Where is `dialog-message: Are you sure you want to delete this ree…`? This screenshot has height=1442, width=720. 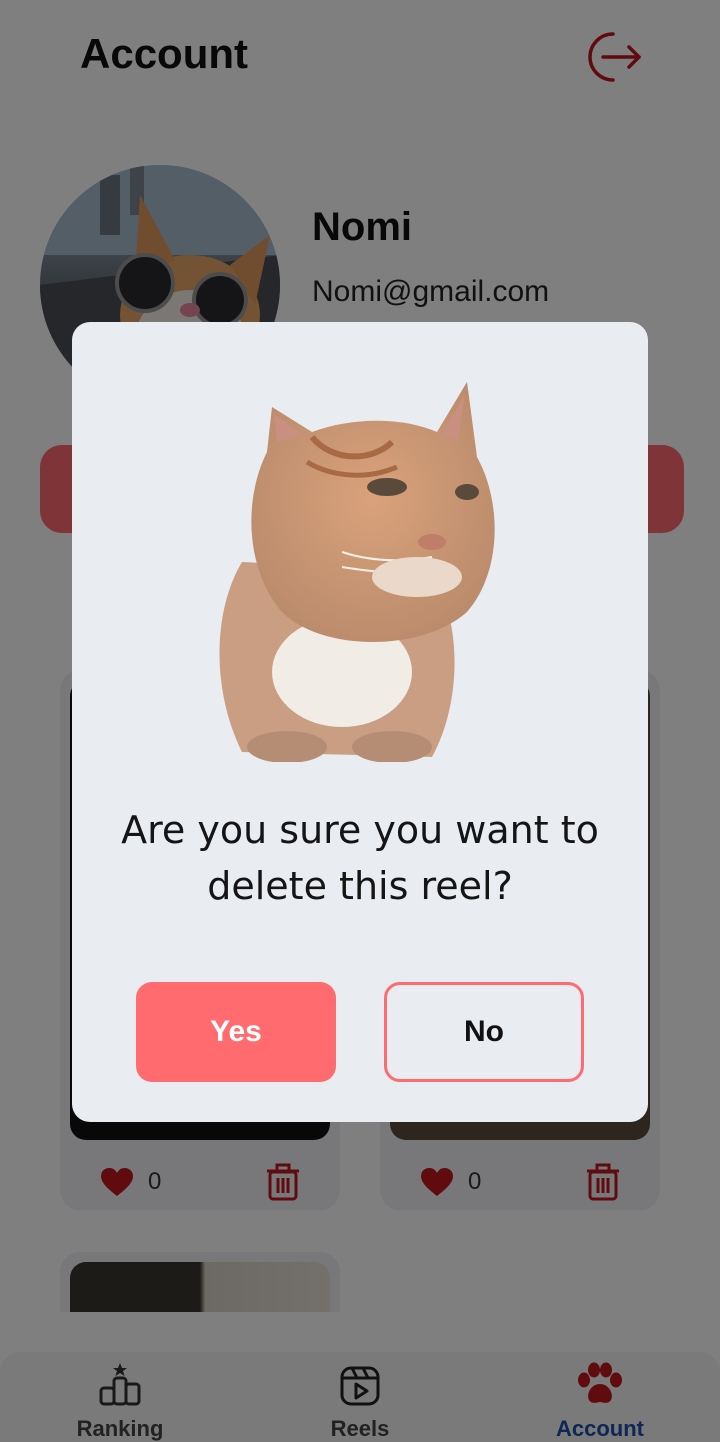
dialog-message: Are you sure you want to delete this ree… is located at coordinates (360, 858).